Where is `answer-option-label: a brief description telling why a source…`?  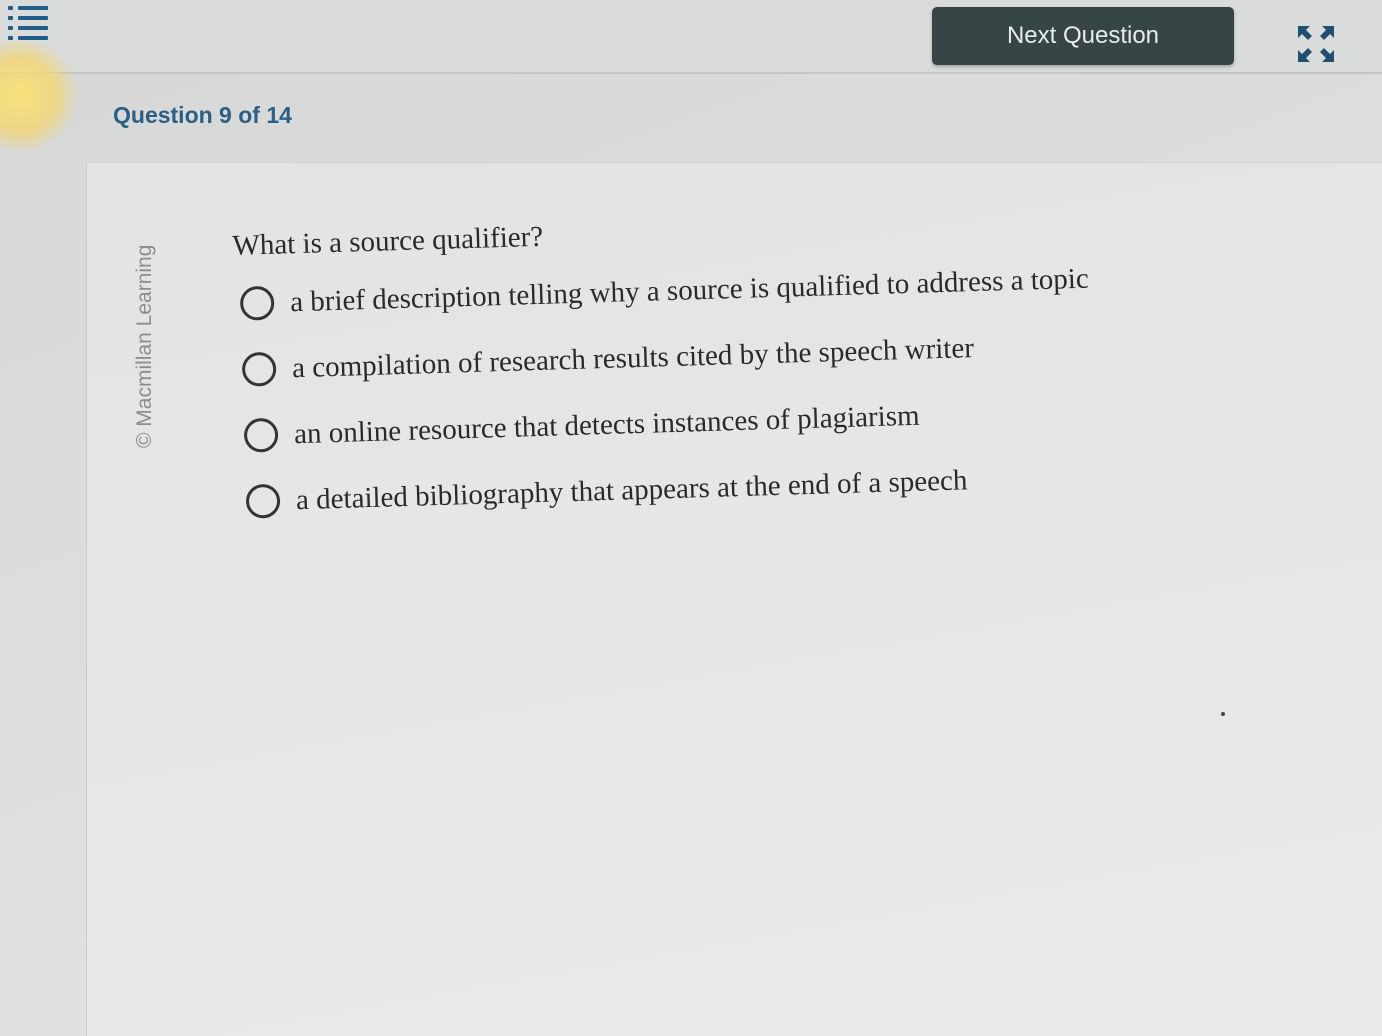 answer-option-label: a brief description telling why a source… is located at coordinates (689, 290).